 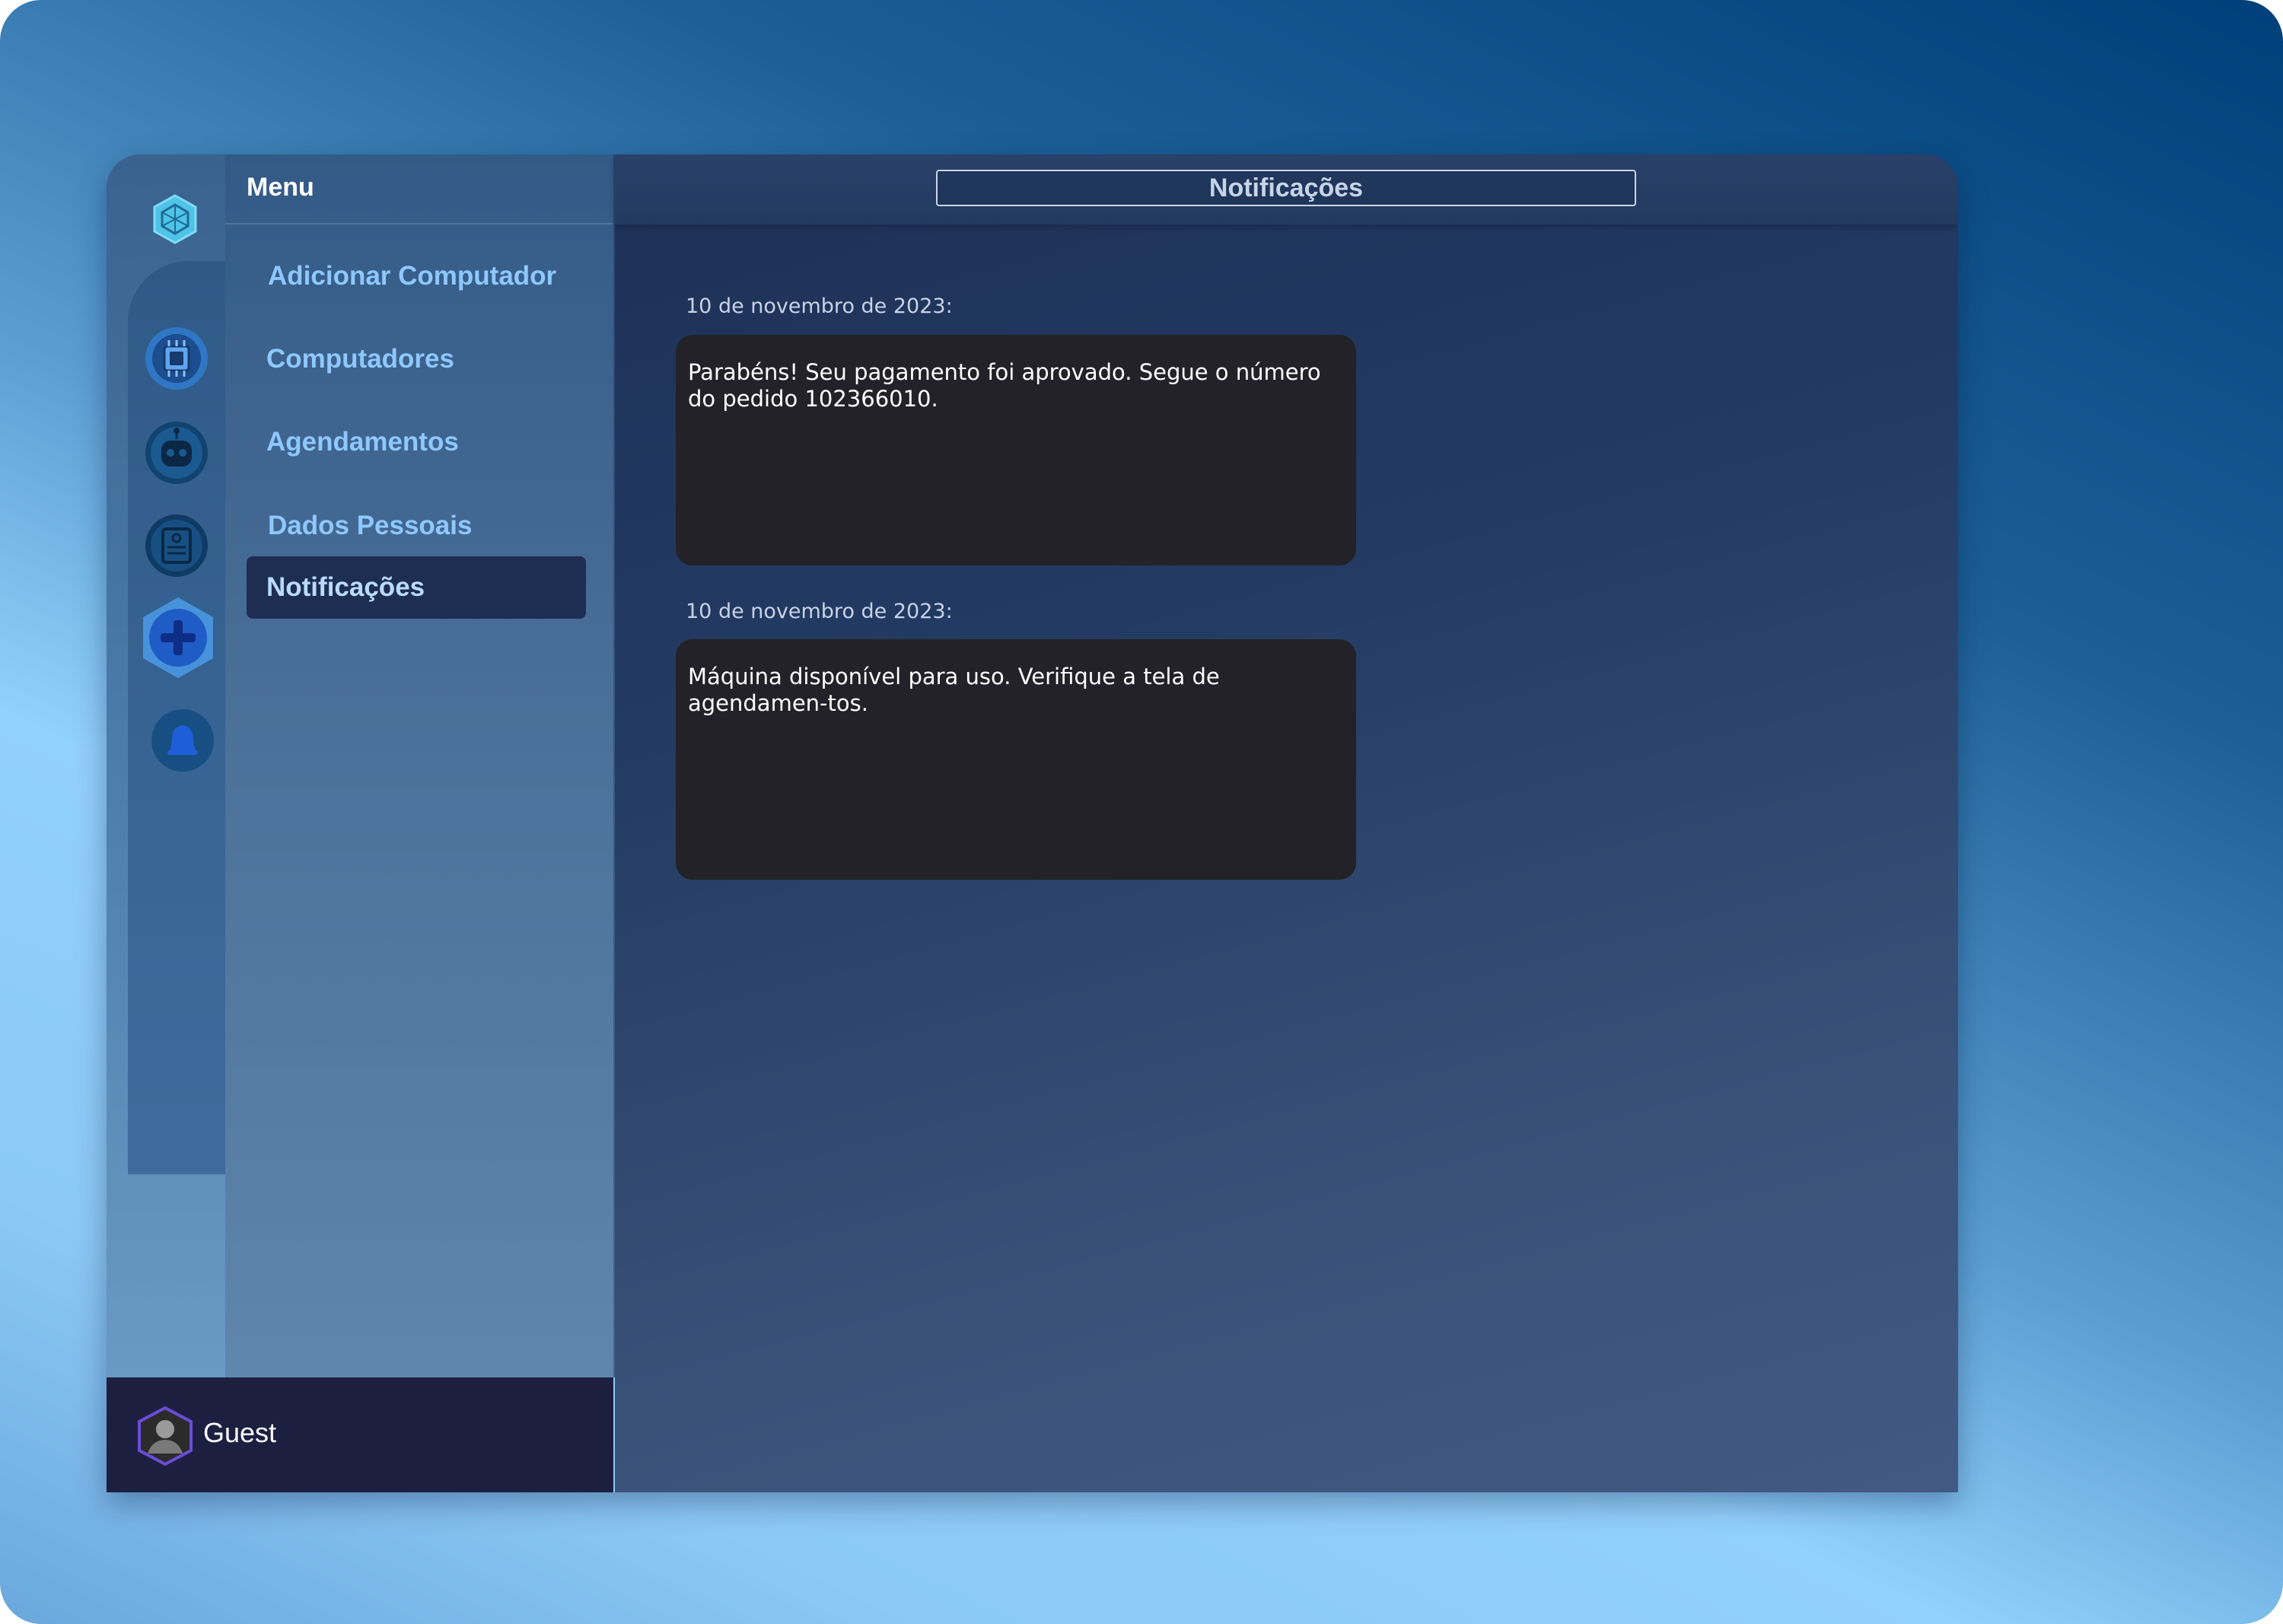 What do you see at coordinates (280, 187) in the screenshot?
I see `menu-title: Menu` at bounding box center [280, 187].